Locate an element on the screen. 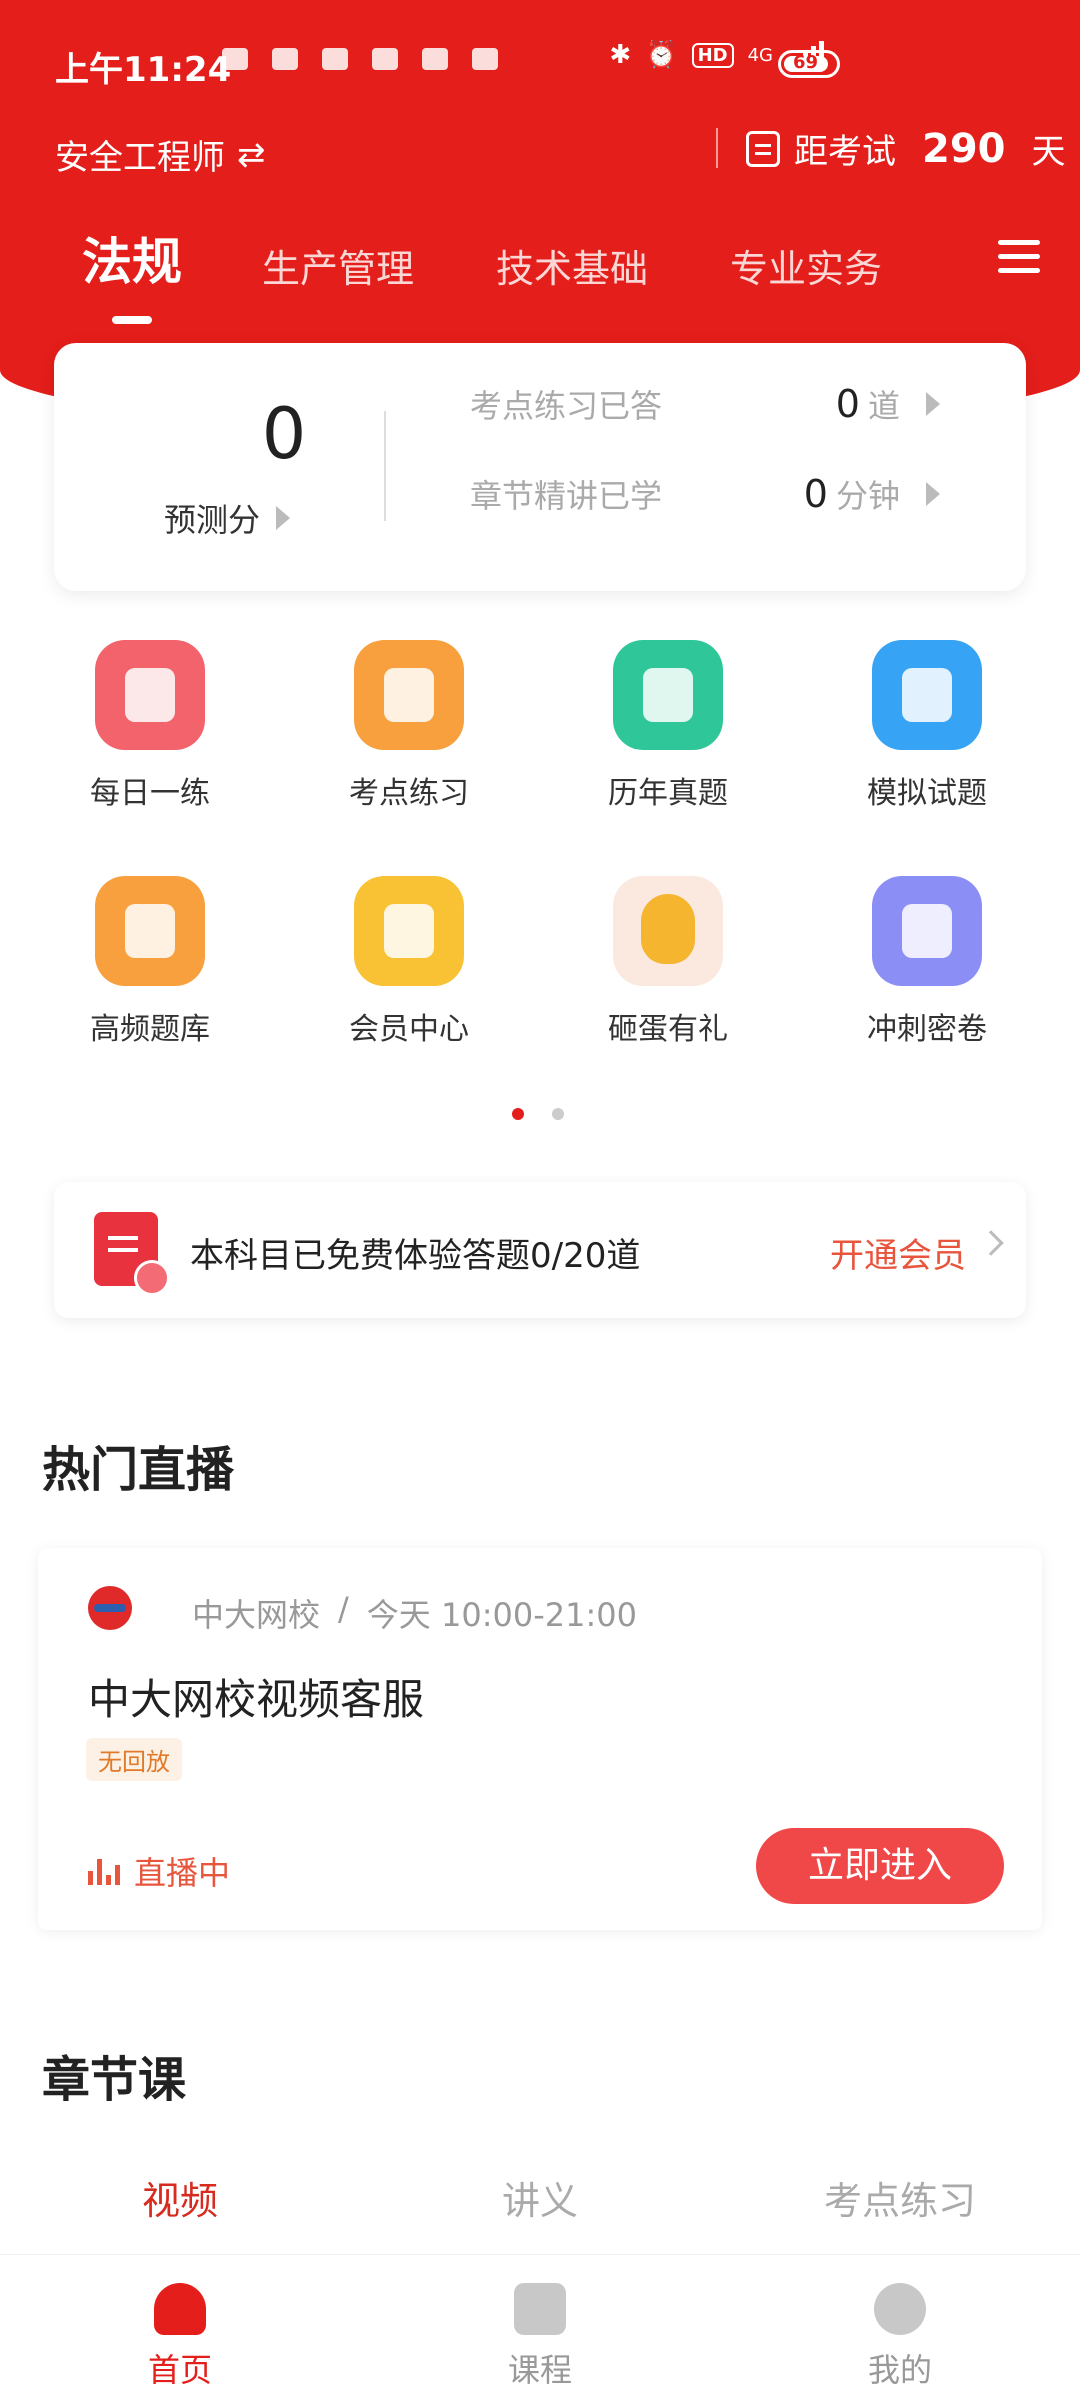 The image size is (1080, 2400). stat-unit: 道 is located at coordinates (883, 406).